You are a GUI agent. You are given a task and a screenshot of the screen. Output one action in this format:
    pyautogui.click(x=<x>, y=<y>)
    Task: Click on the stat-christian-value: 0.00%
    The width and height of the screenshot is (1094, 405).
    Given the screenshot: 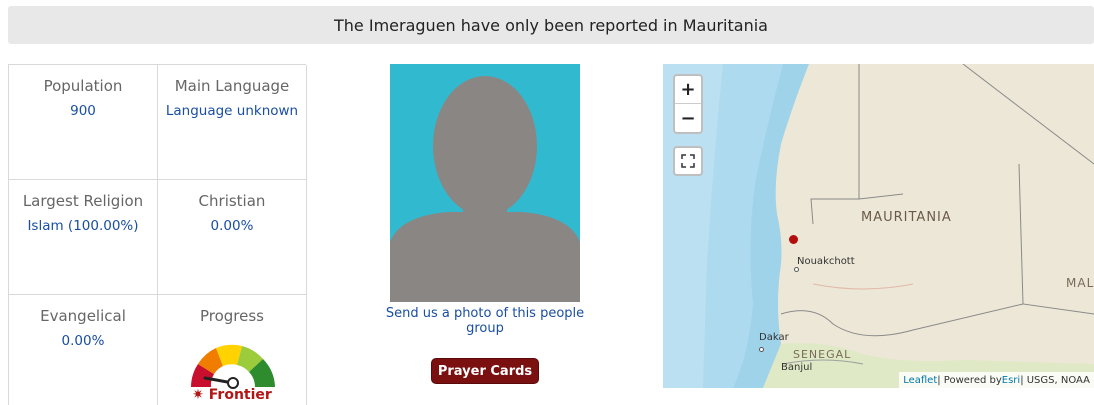 What is the action you would take?
    pyautogui.click(x=232, y=226)
    